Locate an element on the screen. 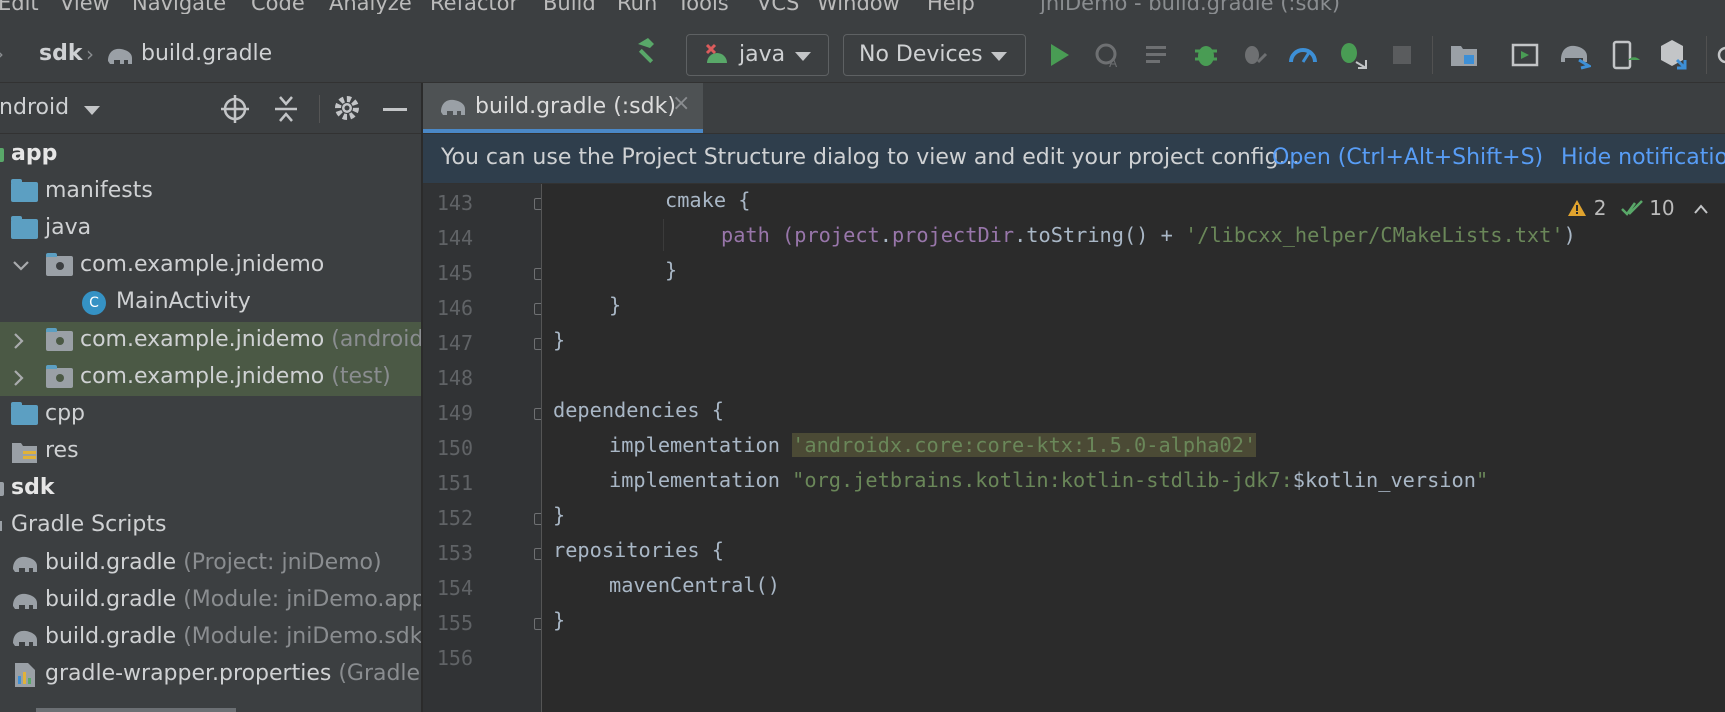  tree-item-build-gradle-app: build.gradle (Module: jniDemo.app) is located at coordinates (210, 600).